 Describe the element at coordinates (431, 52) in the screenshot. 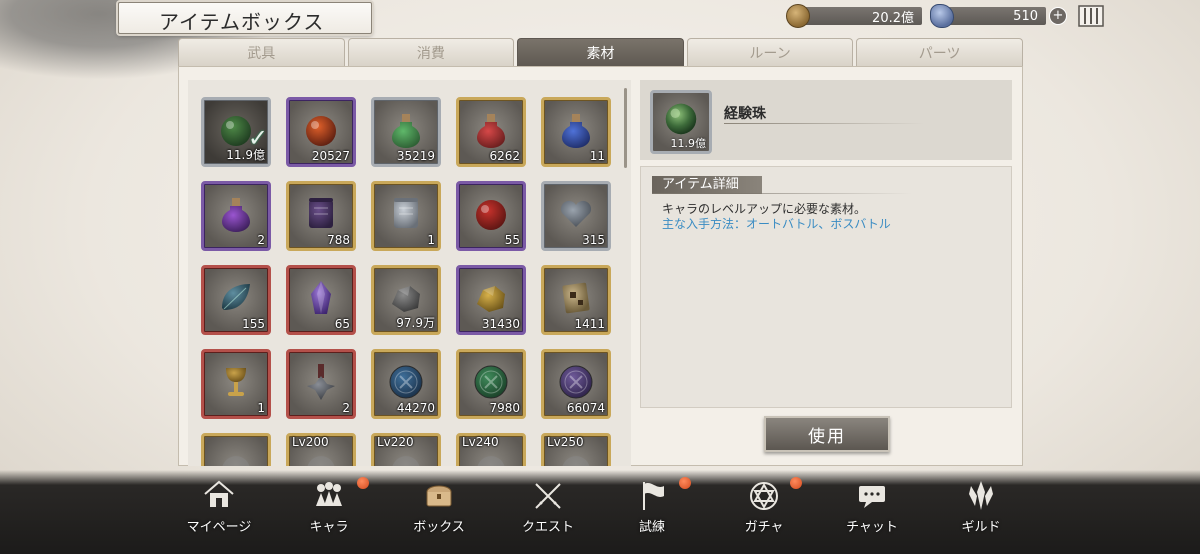

I see `tab-1: 消費` at that location.